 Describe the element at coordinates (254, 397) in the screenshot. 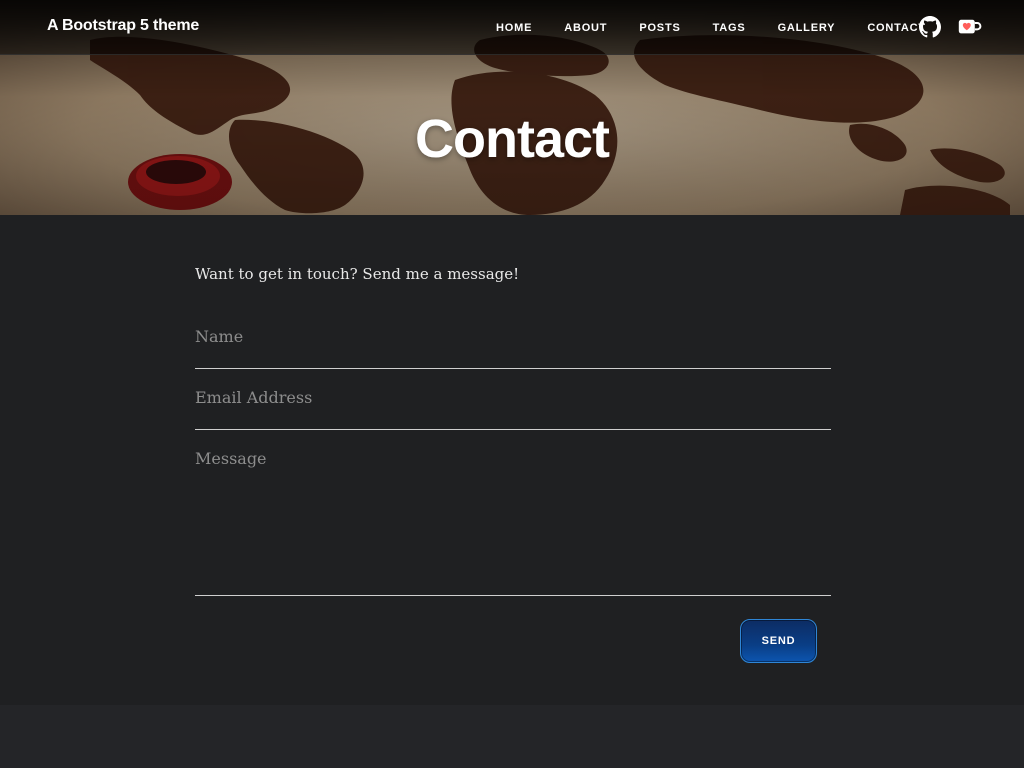

I see `email-placeholder: Email Address` at that location.